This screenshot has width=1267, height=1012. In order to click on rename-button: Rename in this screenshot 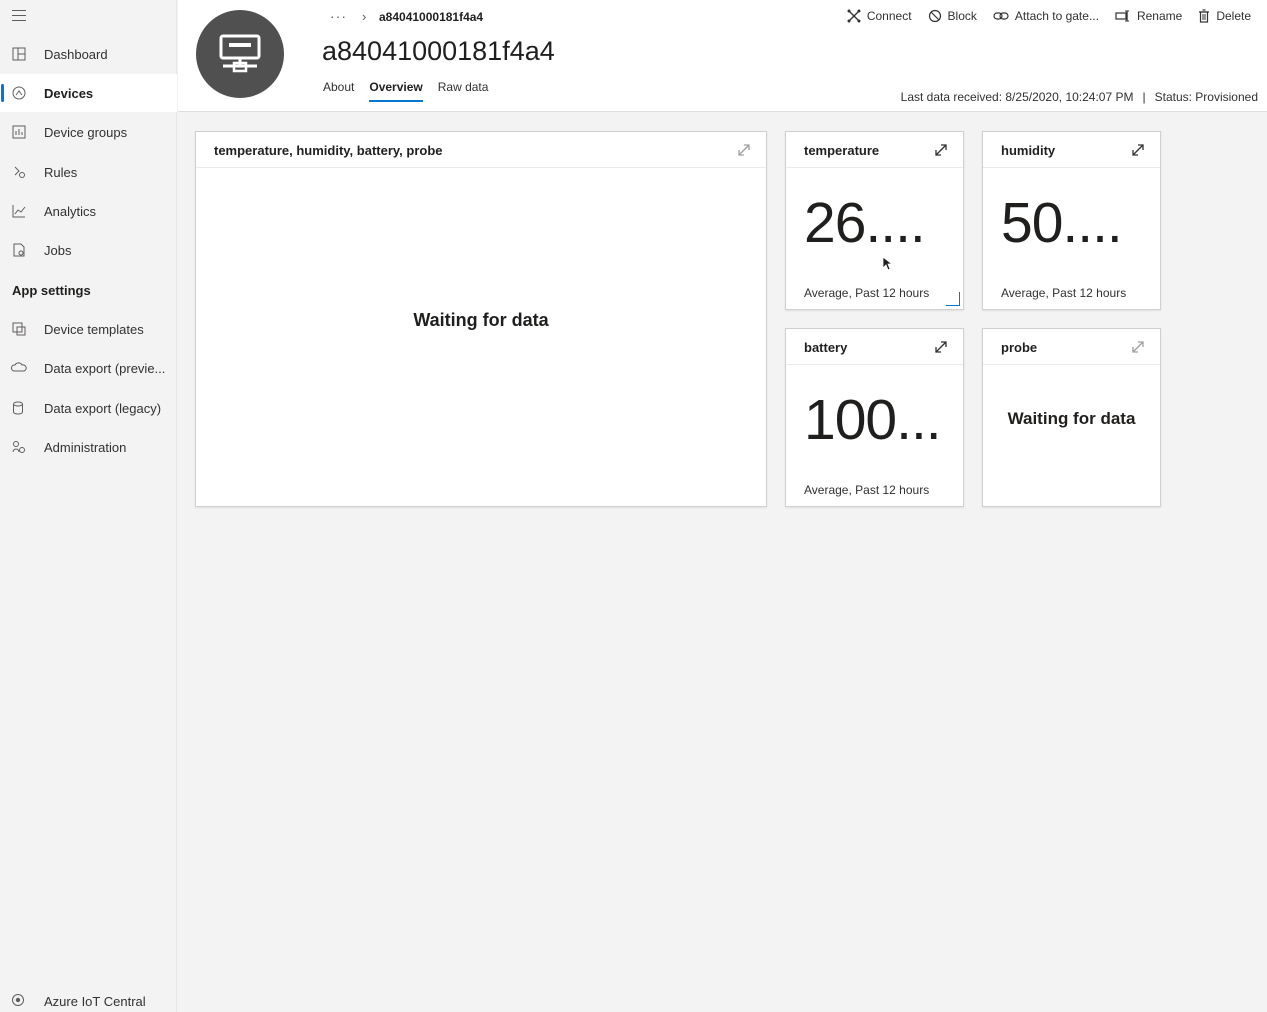, I will do `click(1148, 16)`.